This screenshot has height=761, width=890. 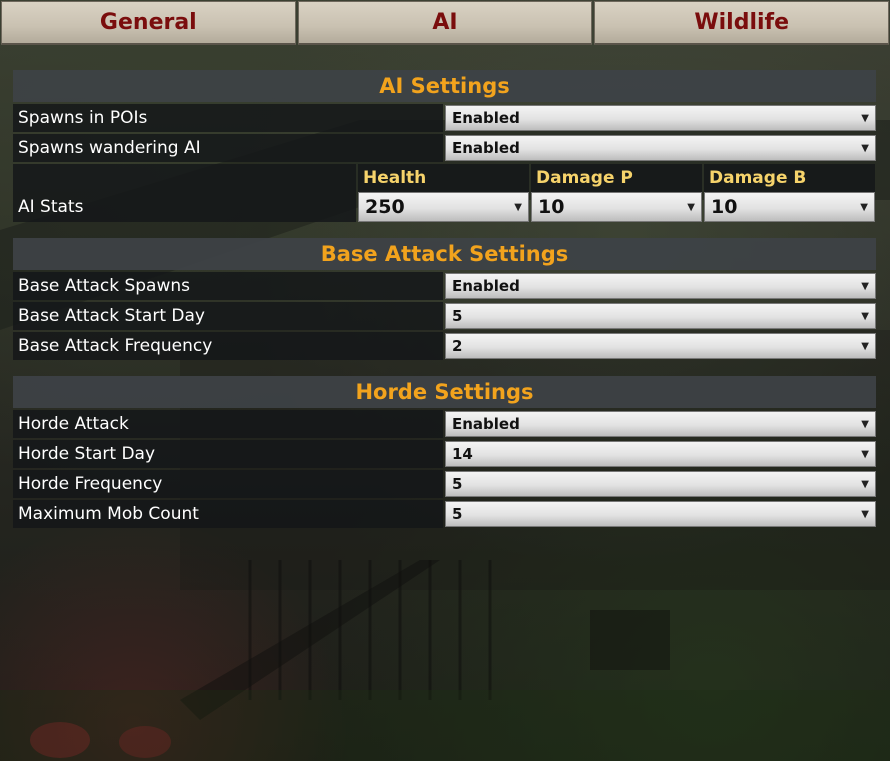 What do you see at coordinates (444, 454) in the screenshot?
I see `setting-row: Horde Start Day 14 ▼` at bounding box center [444, 454].